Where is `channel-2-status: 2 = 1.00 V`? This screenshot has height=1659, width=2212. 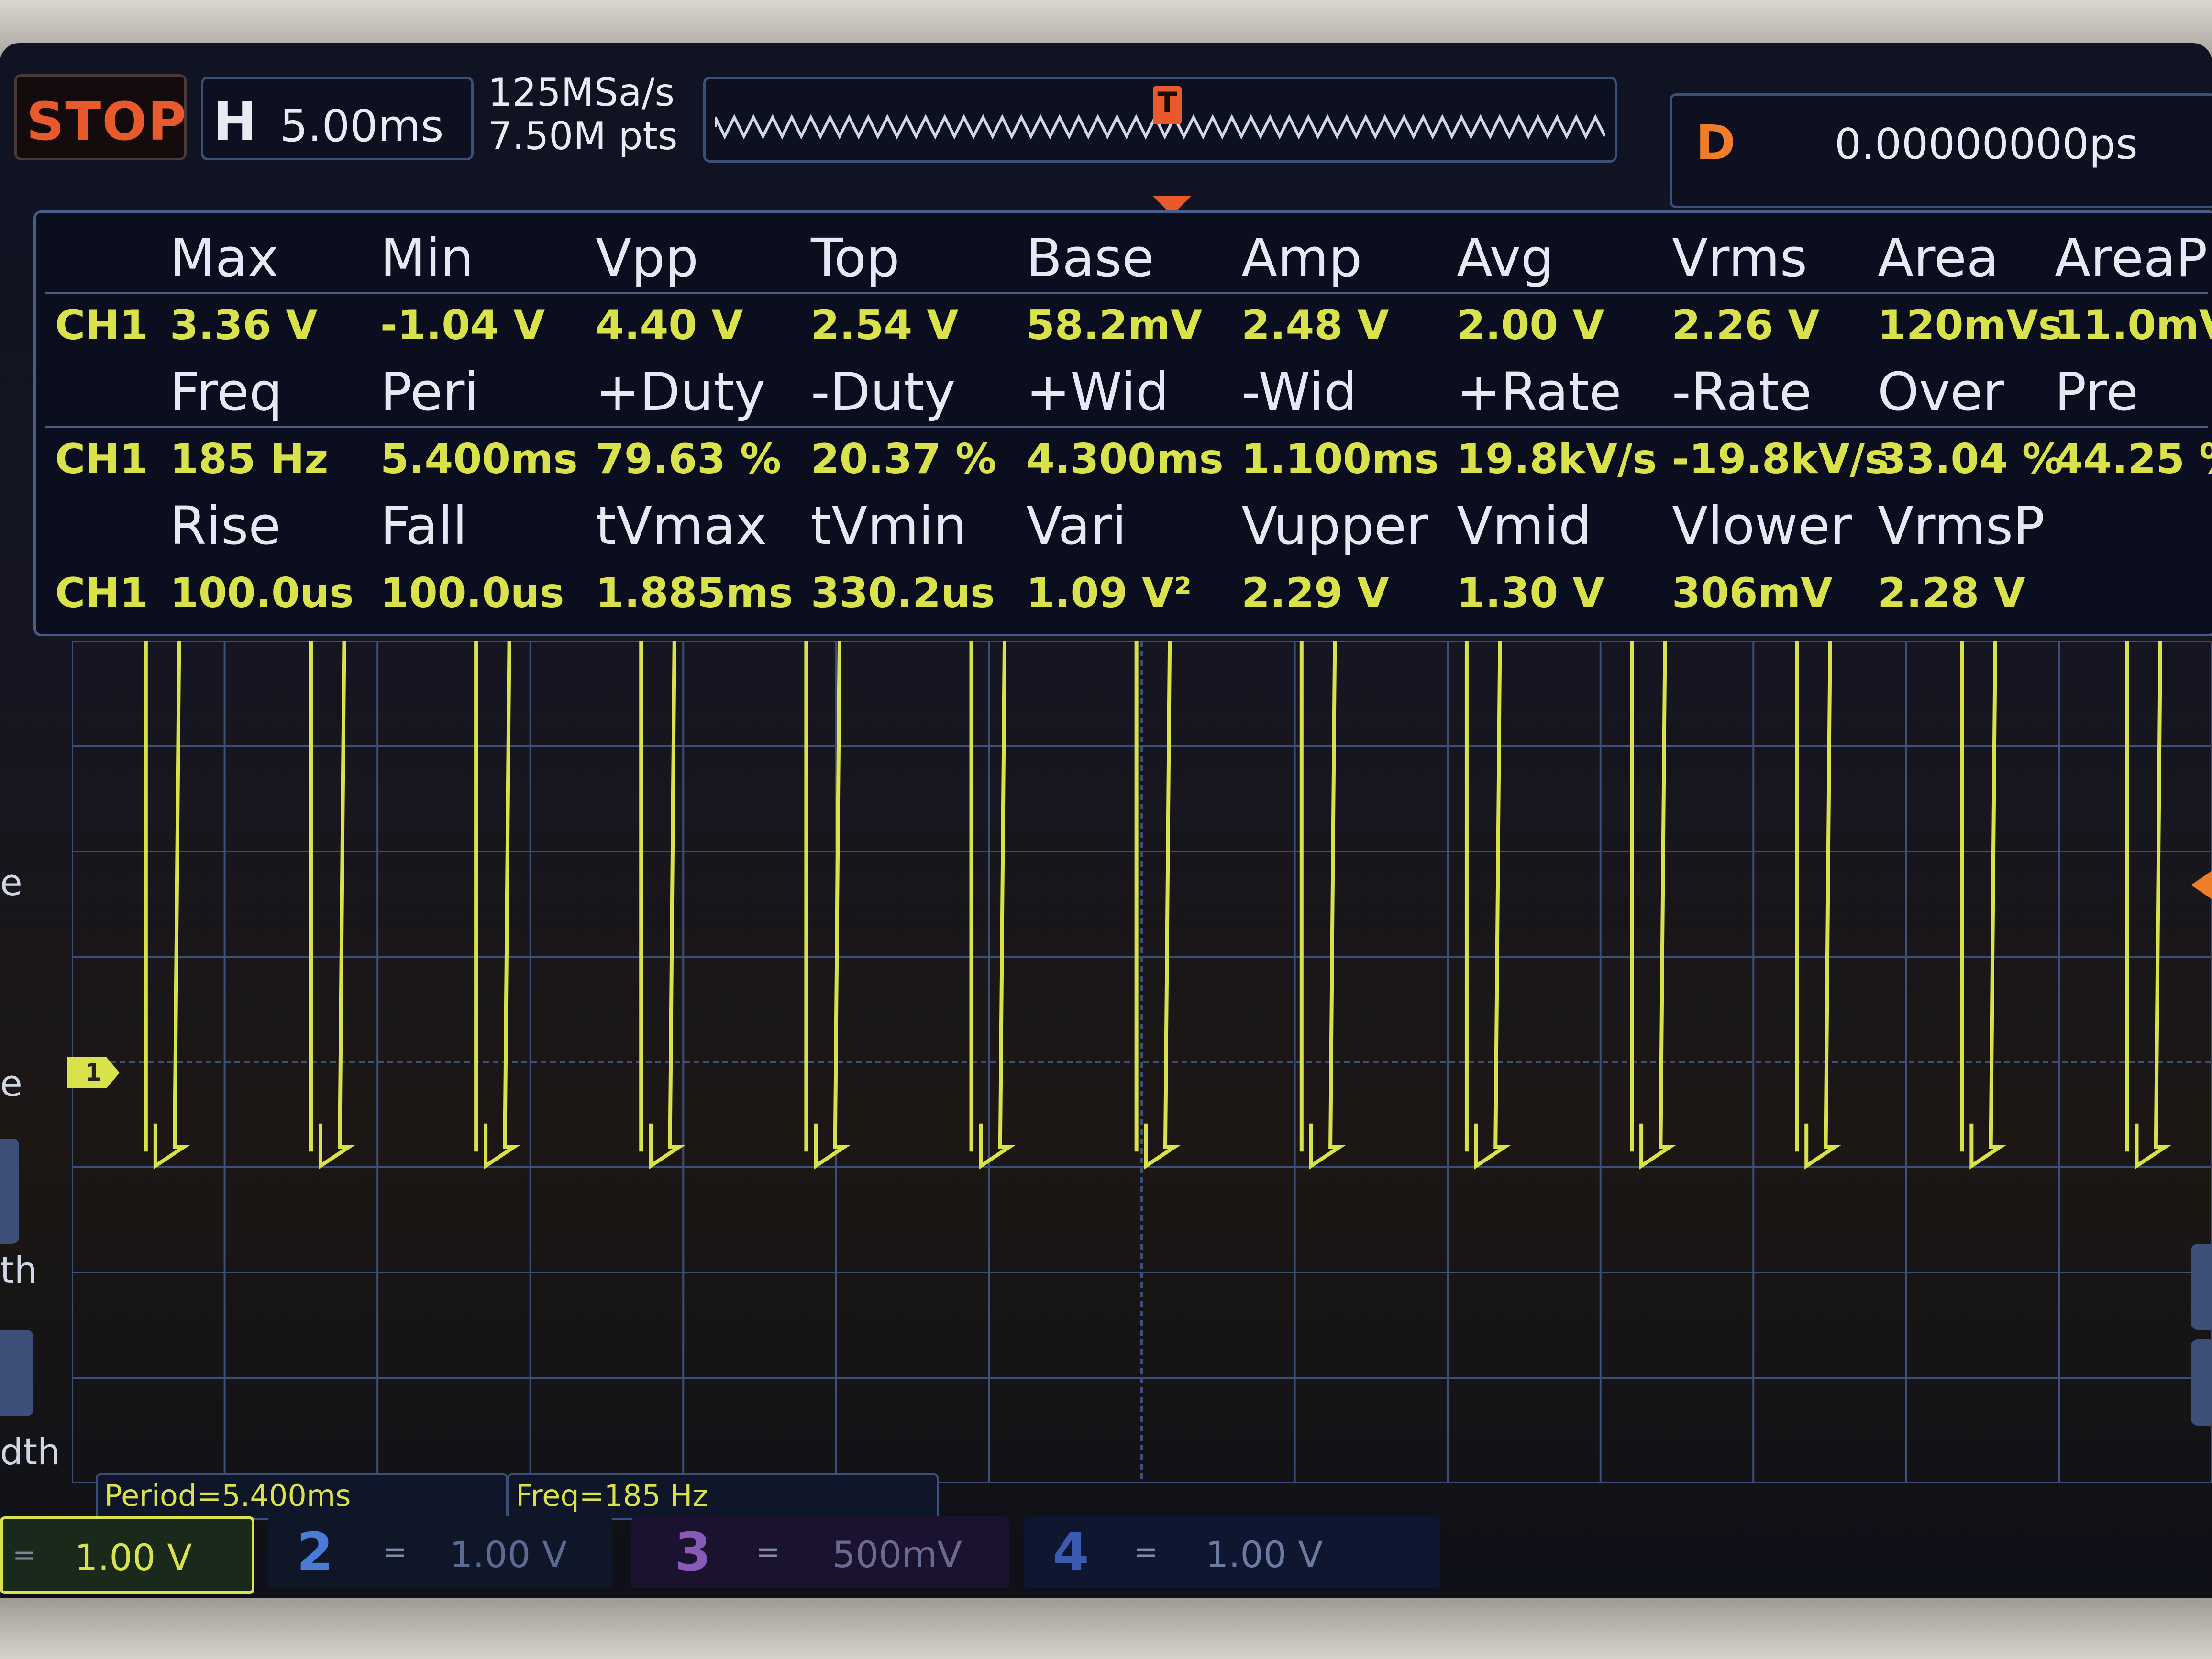
channel-2-status: 2 = 1.00 V is located at coordinates (440, 1552).